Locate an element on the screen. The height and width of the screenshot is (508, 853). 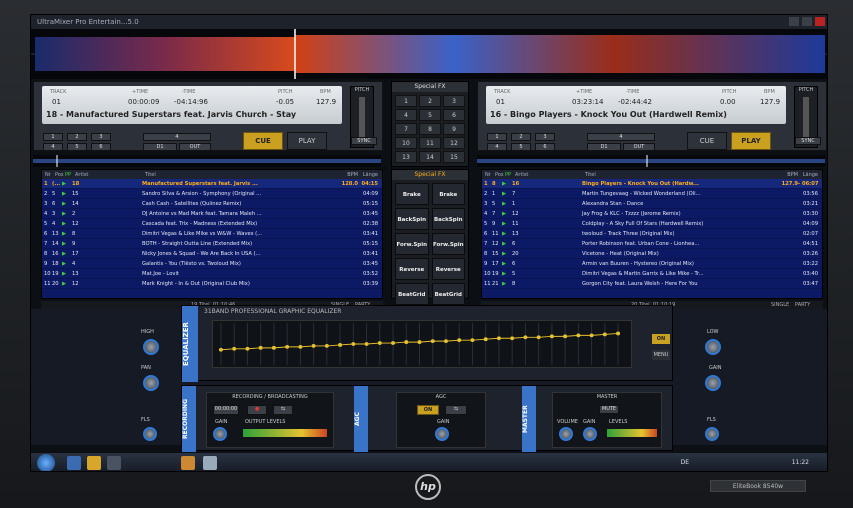
hotcue-5: 5 is located at coordinates (430, 115).